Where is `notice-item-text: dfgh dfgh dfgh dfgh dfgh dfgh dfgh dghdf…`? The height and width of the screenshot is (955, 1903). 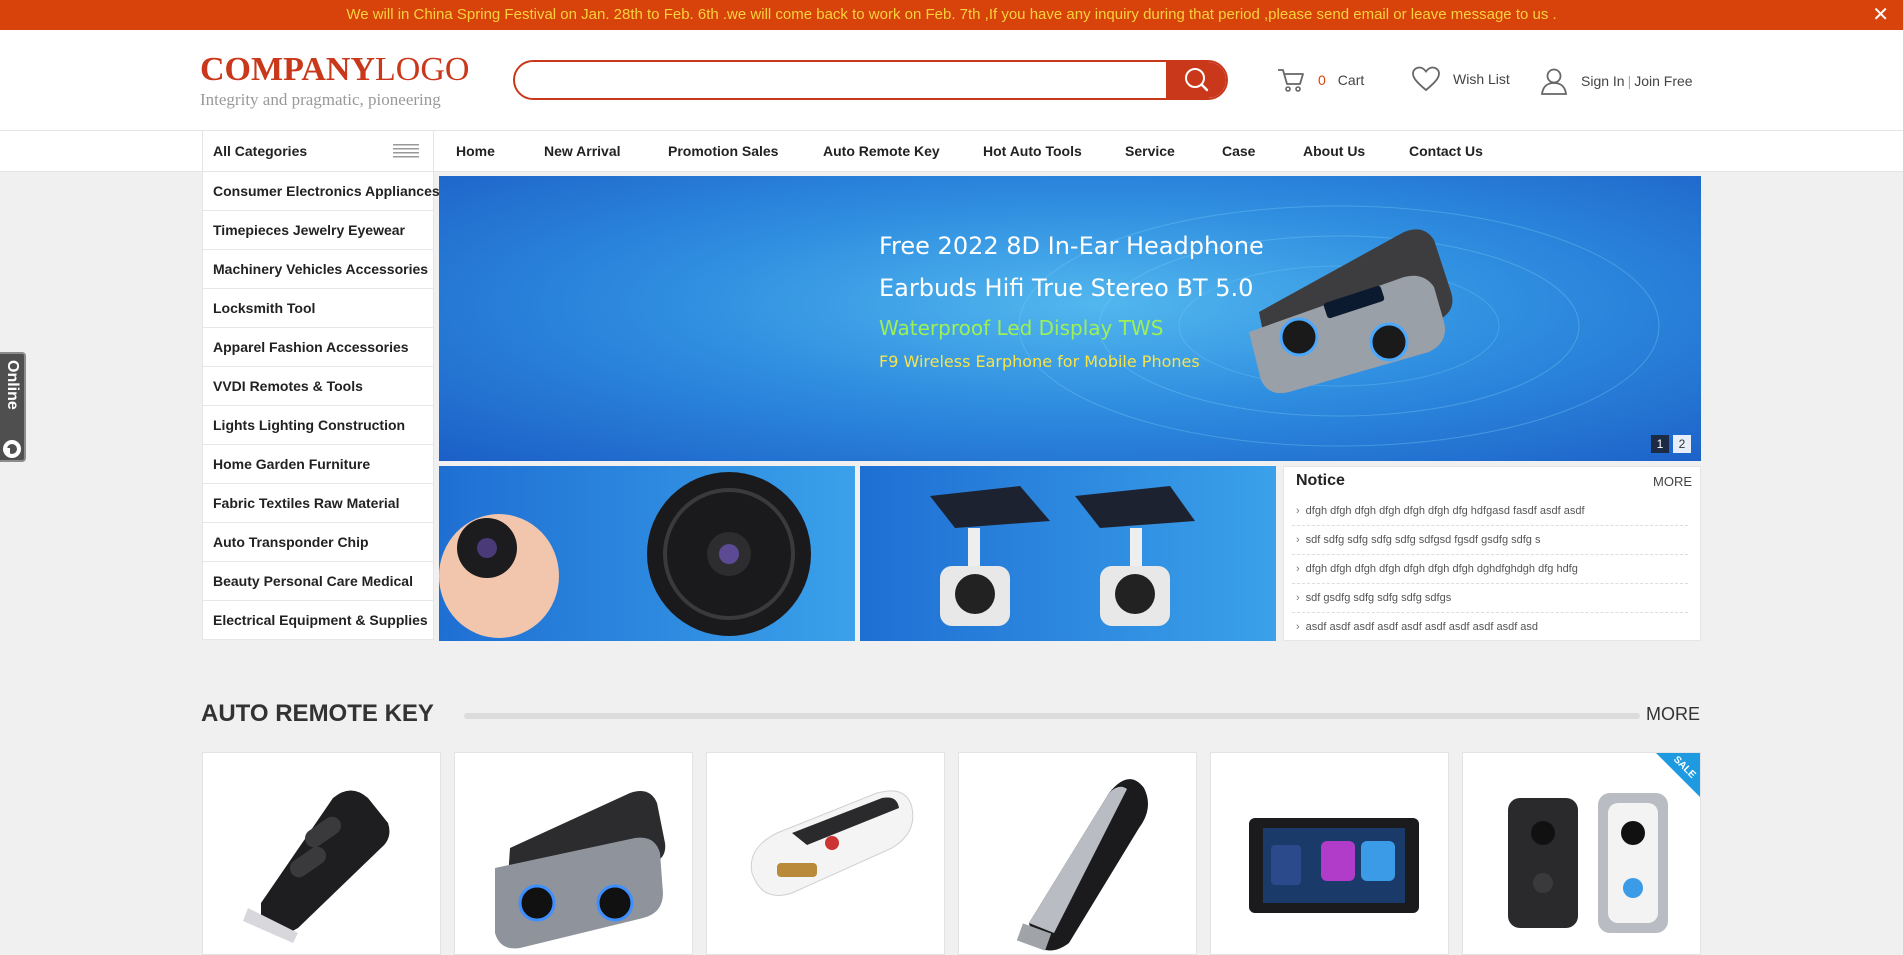
notice-item-text: dfgh dfgh dfgh dfgh dfgh dfgh dfgh dghdf… is located at coordinates (1441, 569).